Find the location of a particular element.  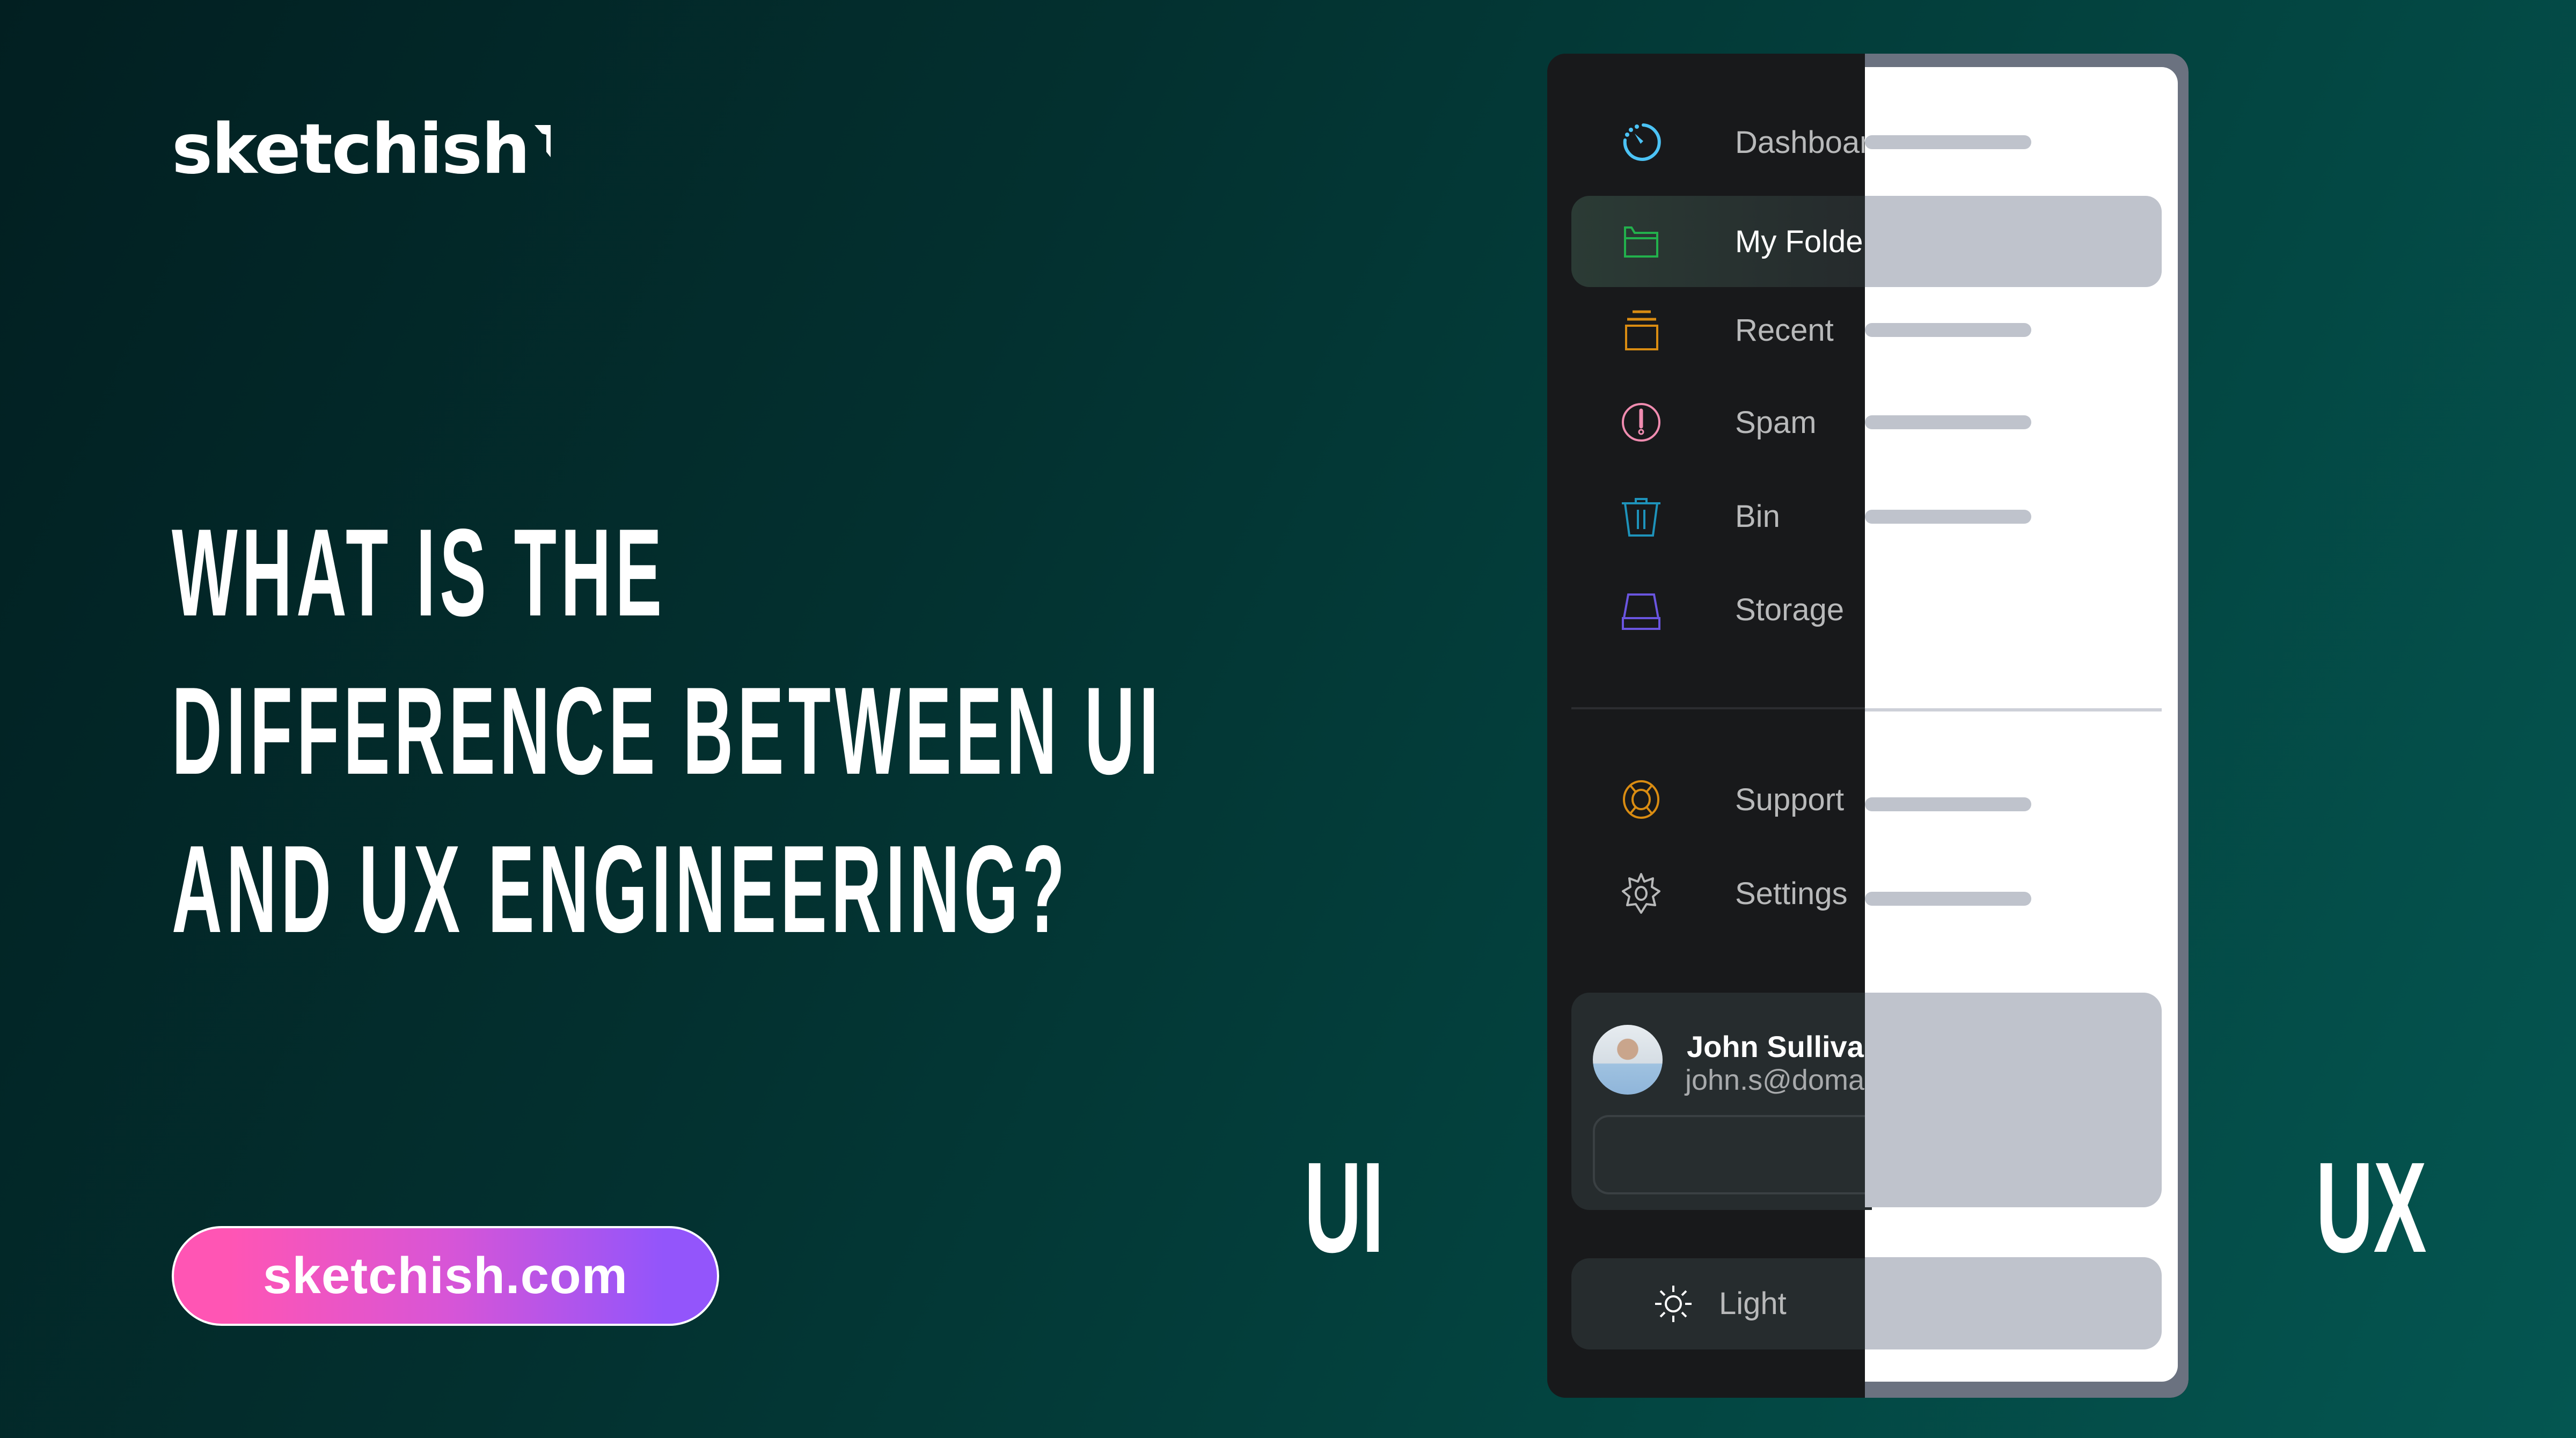

user-avatar is located at coordinates (1628, 1060).